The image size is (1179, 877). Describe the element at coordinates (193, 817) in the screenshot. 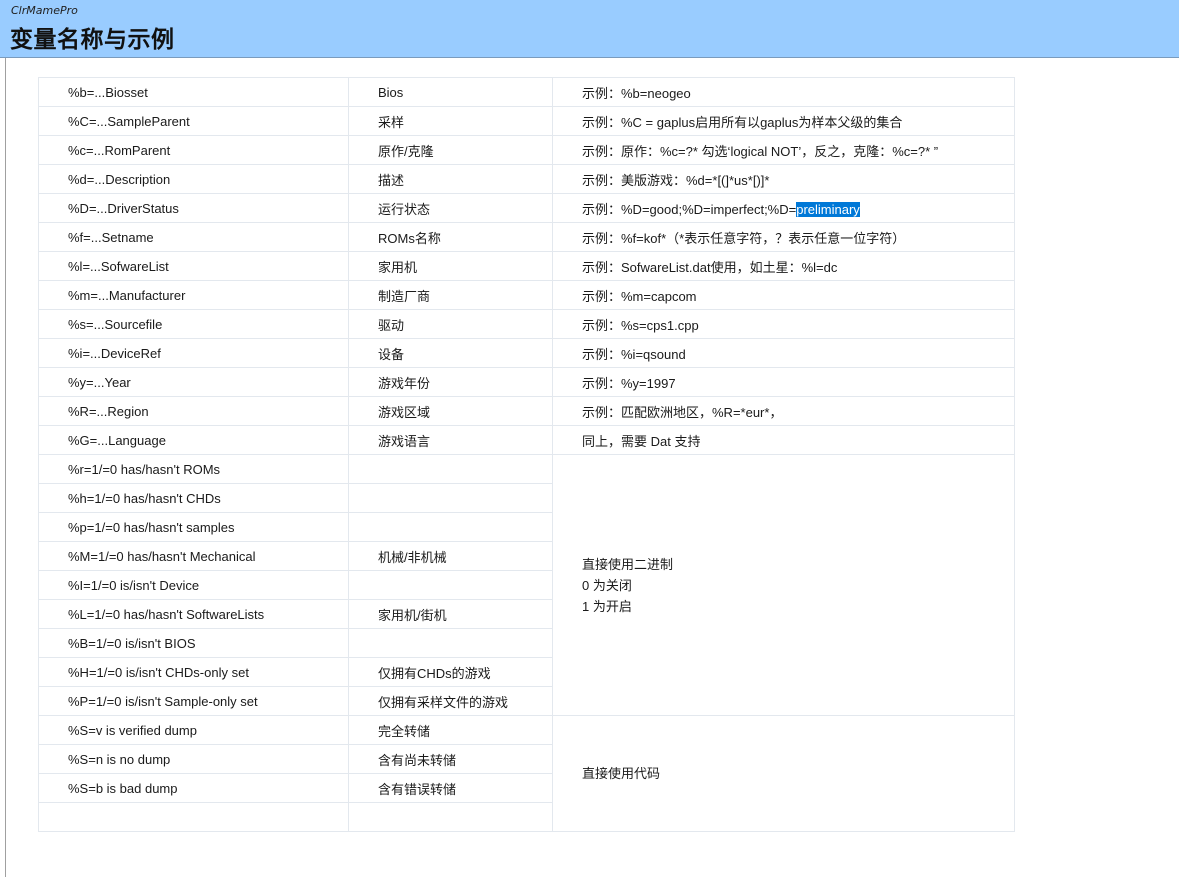

I see `variable-code` at that location.